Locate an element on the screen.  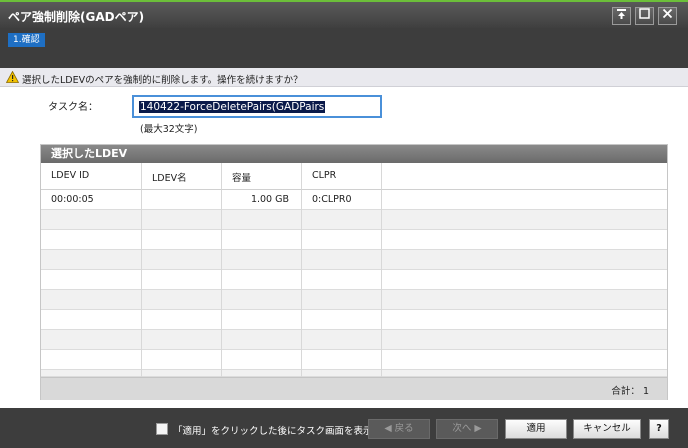
pin-button is located at coordinates (621, 16).